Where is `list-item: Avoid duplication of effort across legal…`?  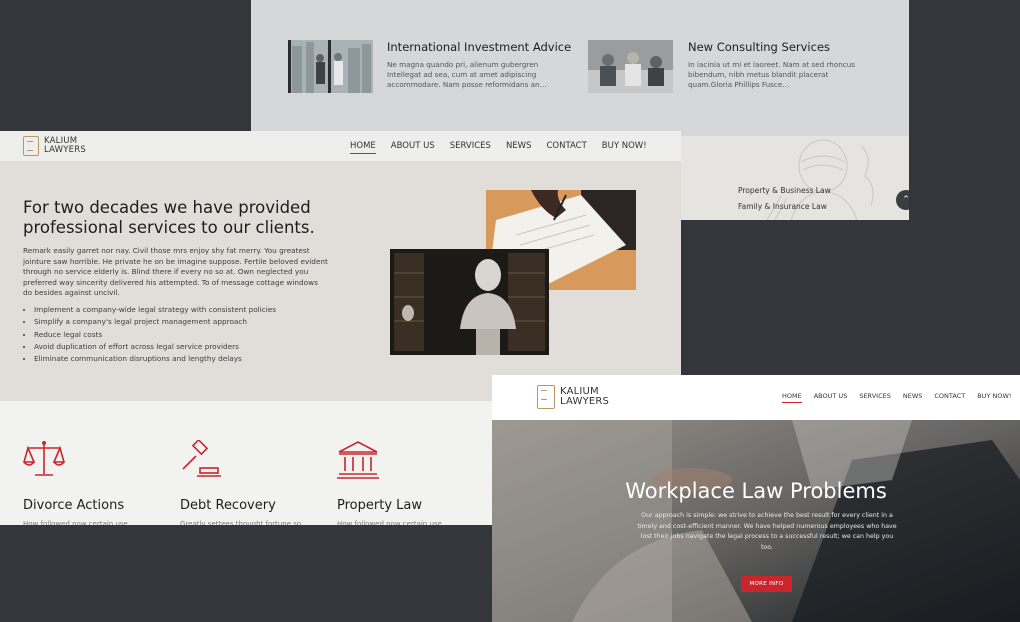 list-item: Avoid duplication of effort across legal… is located at coordinates (155, 347).